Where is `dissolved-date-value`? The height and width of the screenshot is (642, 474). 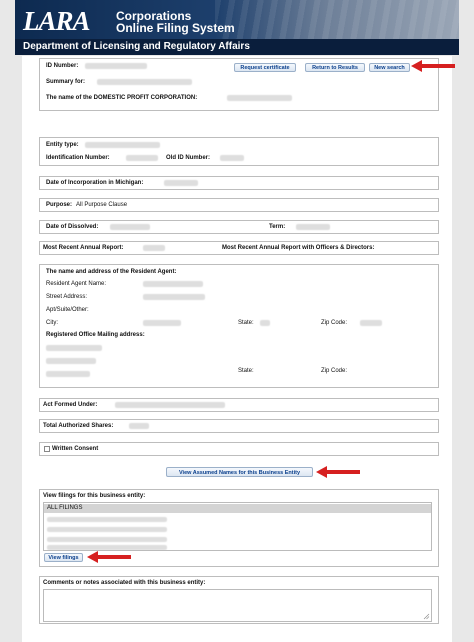 dissolved-date-value is located at coordinates (130, 227).